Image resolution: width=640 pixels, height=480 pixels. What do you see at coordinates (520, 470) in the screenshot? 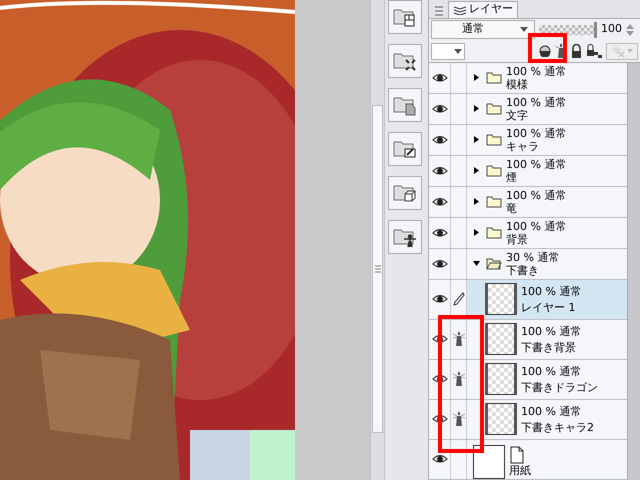
I see `layer-name: 用紙` at bounding box center [520, 470].